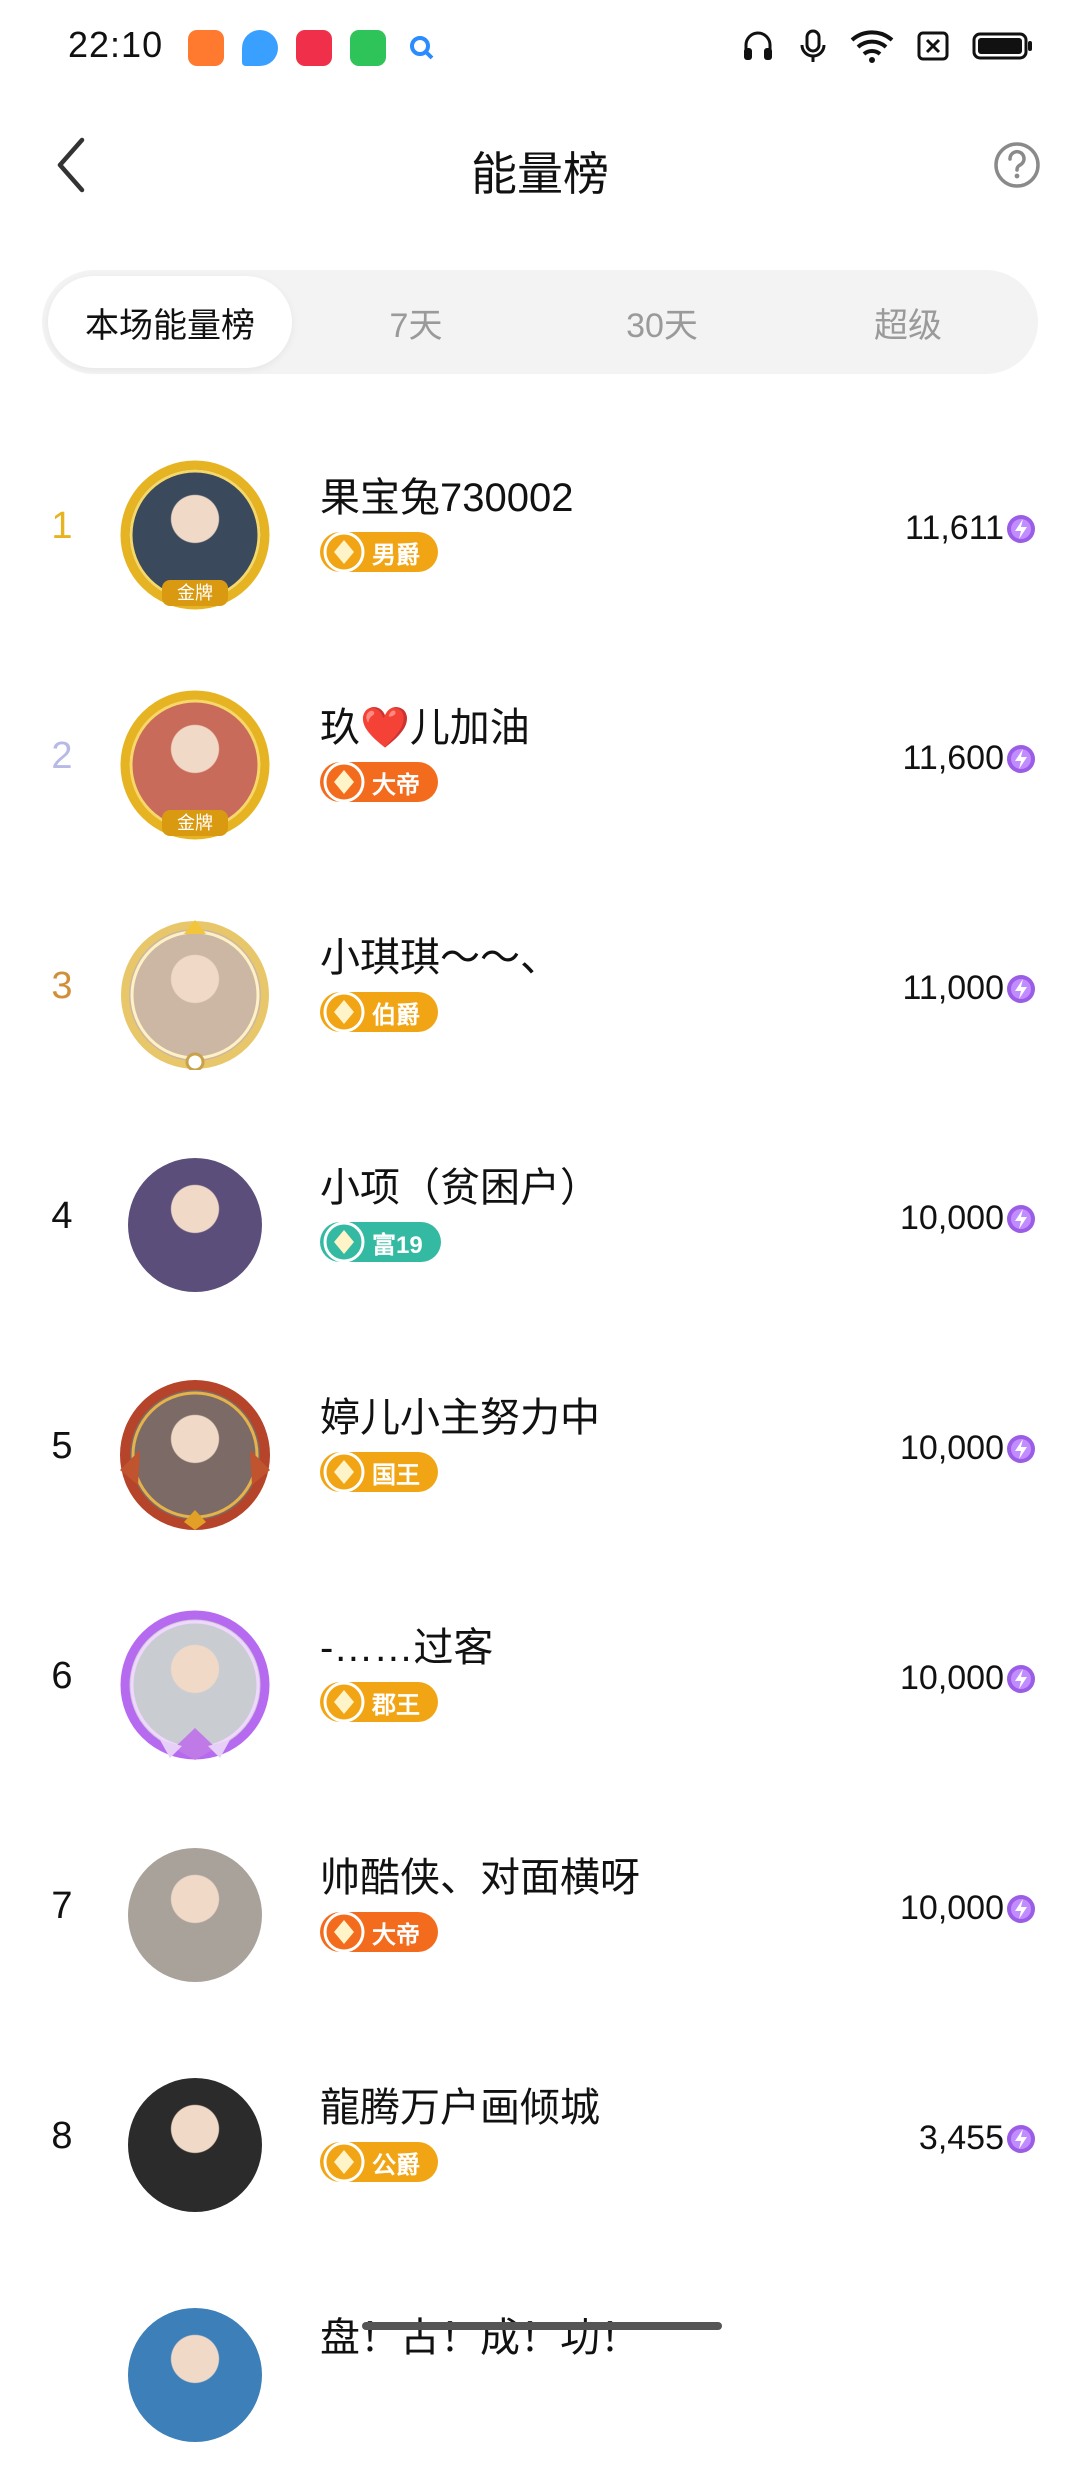 The height and width of the screenshot is (2490, 1080). What do you see at coordinates (1002, 46) in the screenshot?
I see `battery-icon` at bounding box center [1002, 46].